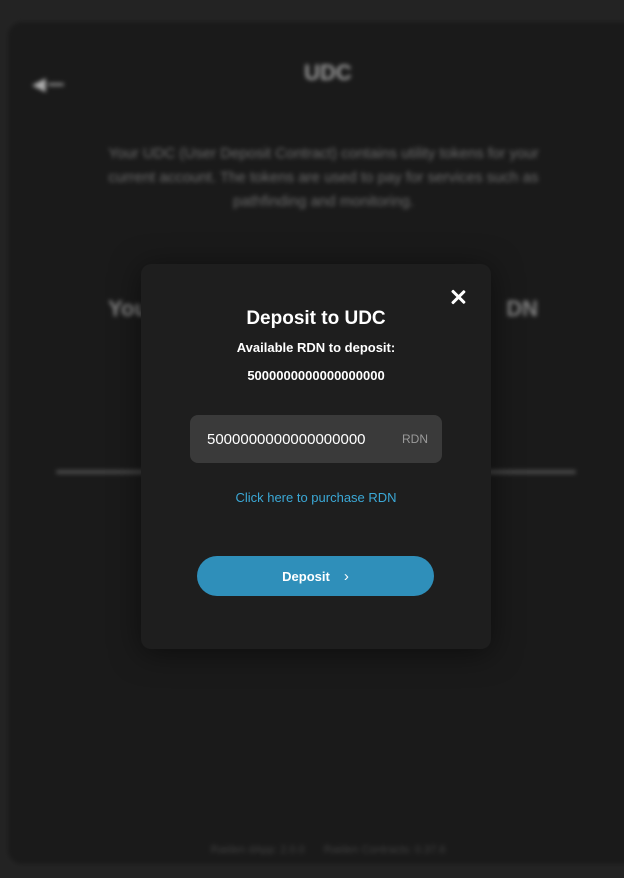 This screenshot has height=878, width=624. What do you see at coordinates (346, 576) in the screenshot?
I see `chevron-right-icon: ›` at bounding box center [346, 576].